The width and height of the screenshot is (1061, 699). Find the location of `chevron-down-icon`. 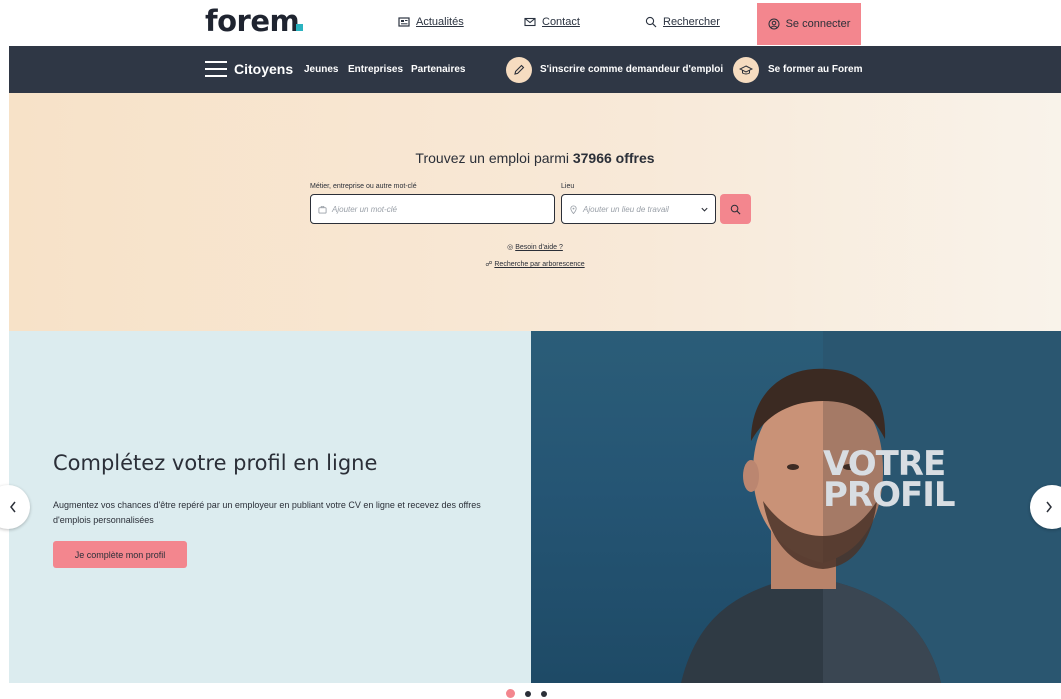

chevron-down-icon is located at coordinates (704, 209).